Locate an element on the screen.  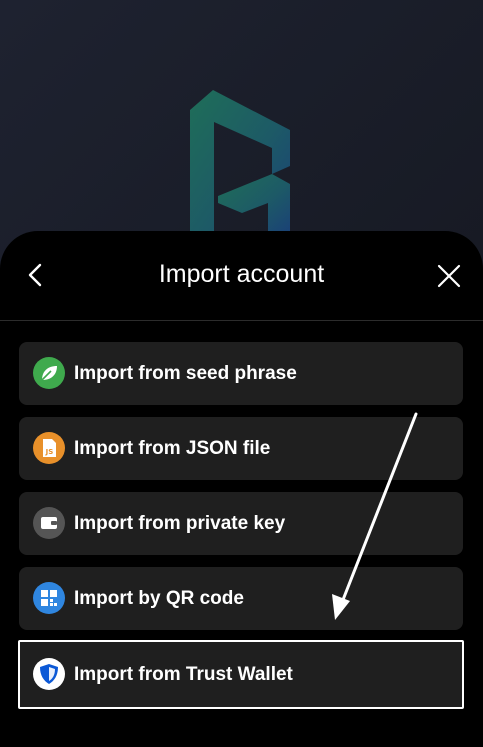
import-json-file-option: JS Import from JSON file is located at coordinates (241, 448).